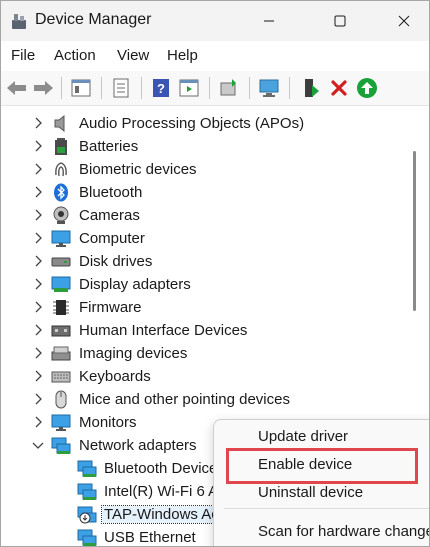 The height and width of the screenshot is (547, 430). Describe the element at coordinates (311, 88) in the screenshot. I see `add-driver-icon` at that location.